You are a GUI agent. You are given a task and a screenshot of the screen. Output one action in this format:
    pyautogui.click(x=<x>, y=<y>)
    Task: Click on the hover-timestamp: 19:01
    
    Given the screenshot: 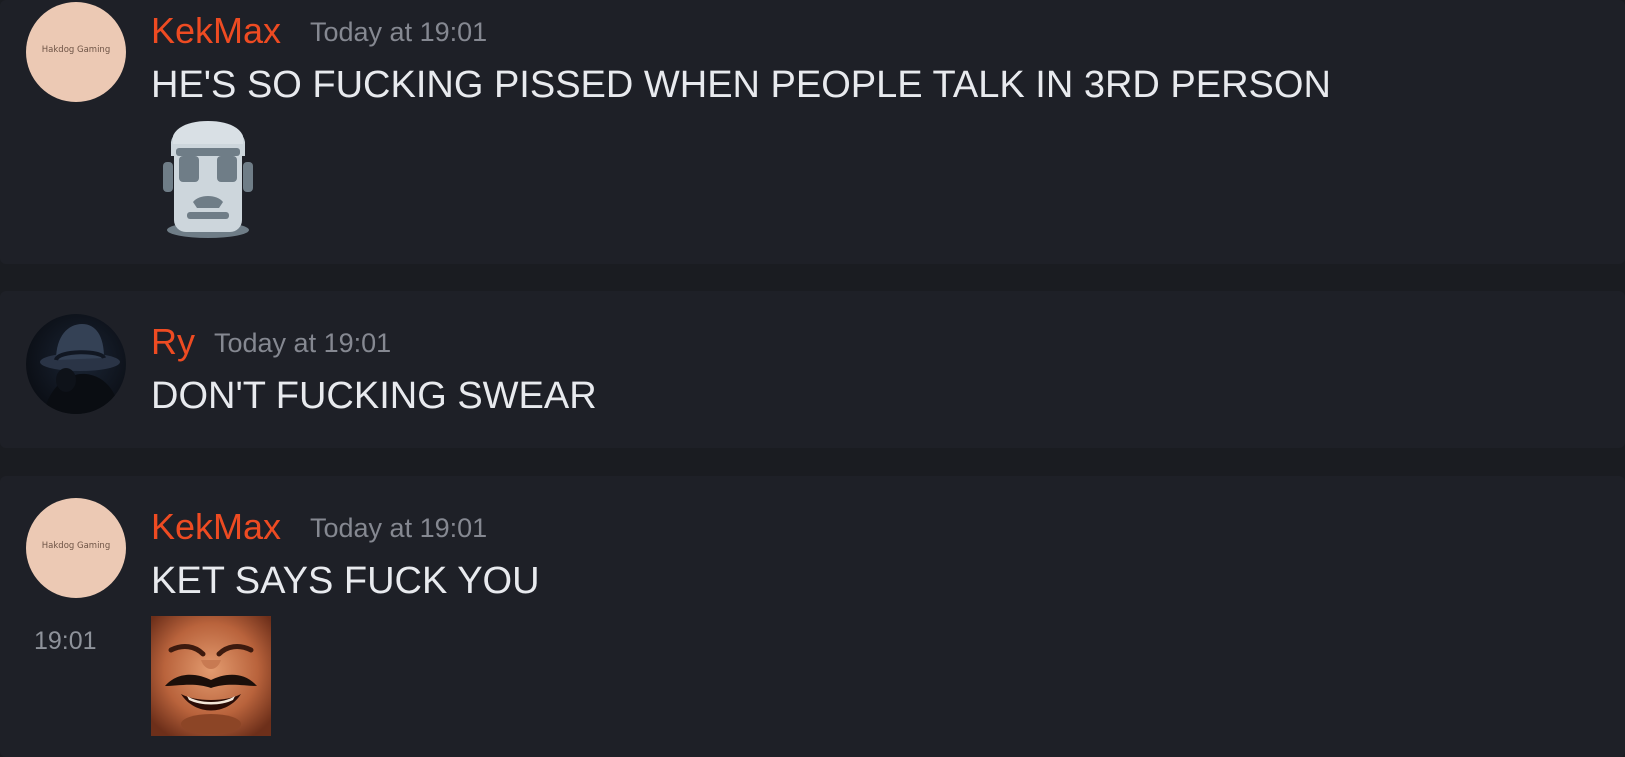 What is the action you would take?
    pyautogui.click(x=65, y=641)
    